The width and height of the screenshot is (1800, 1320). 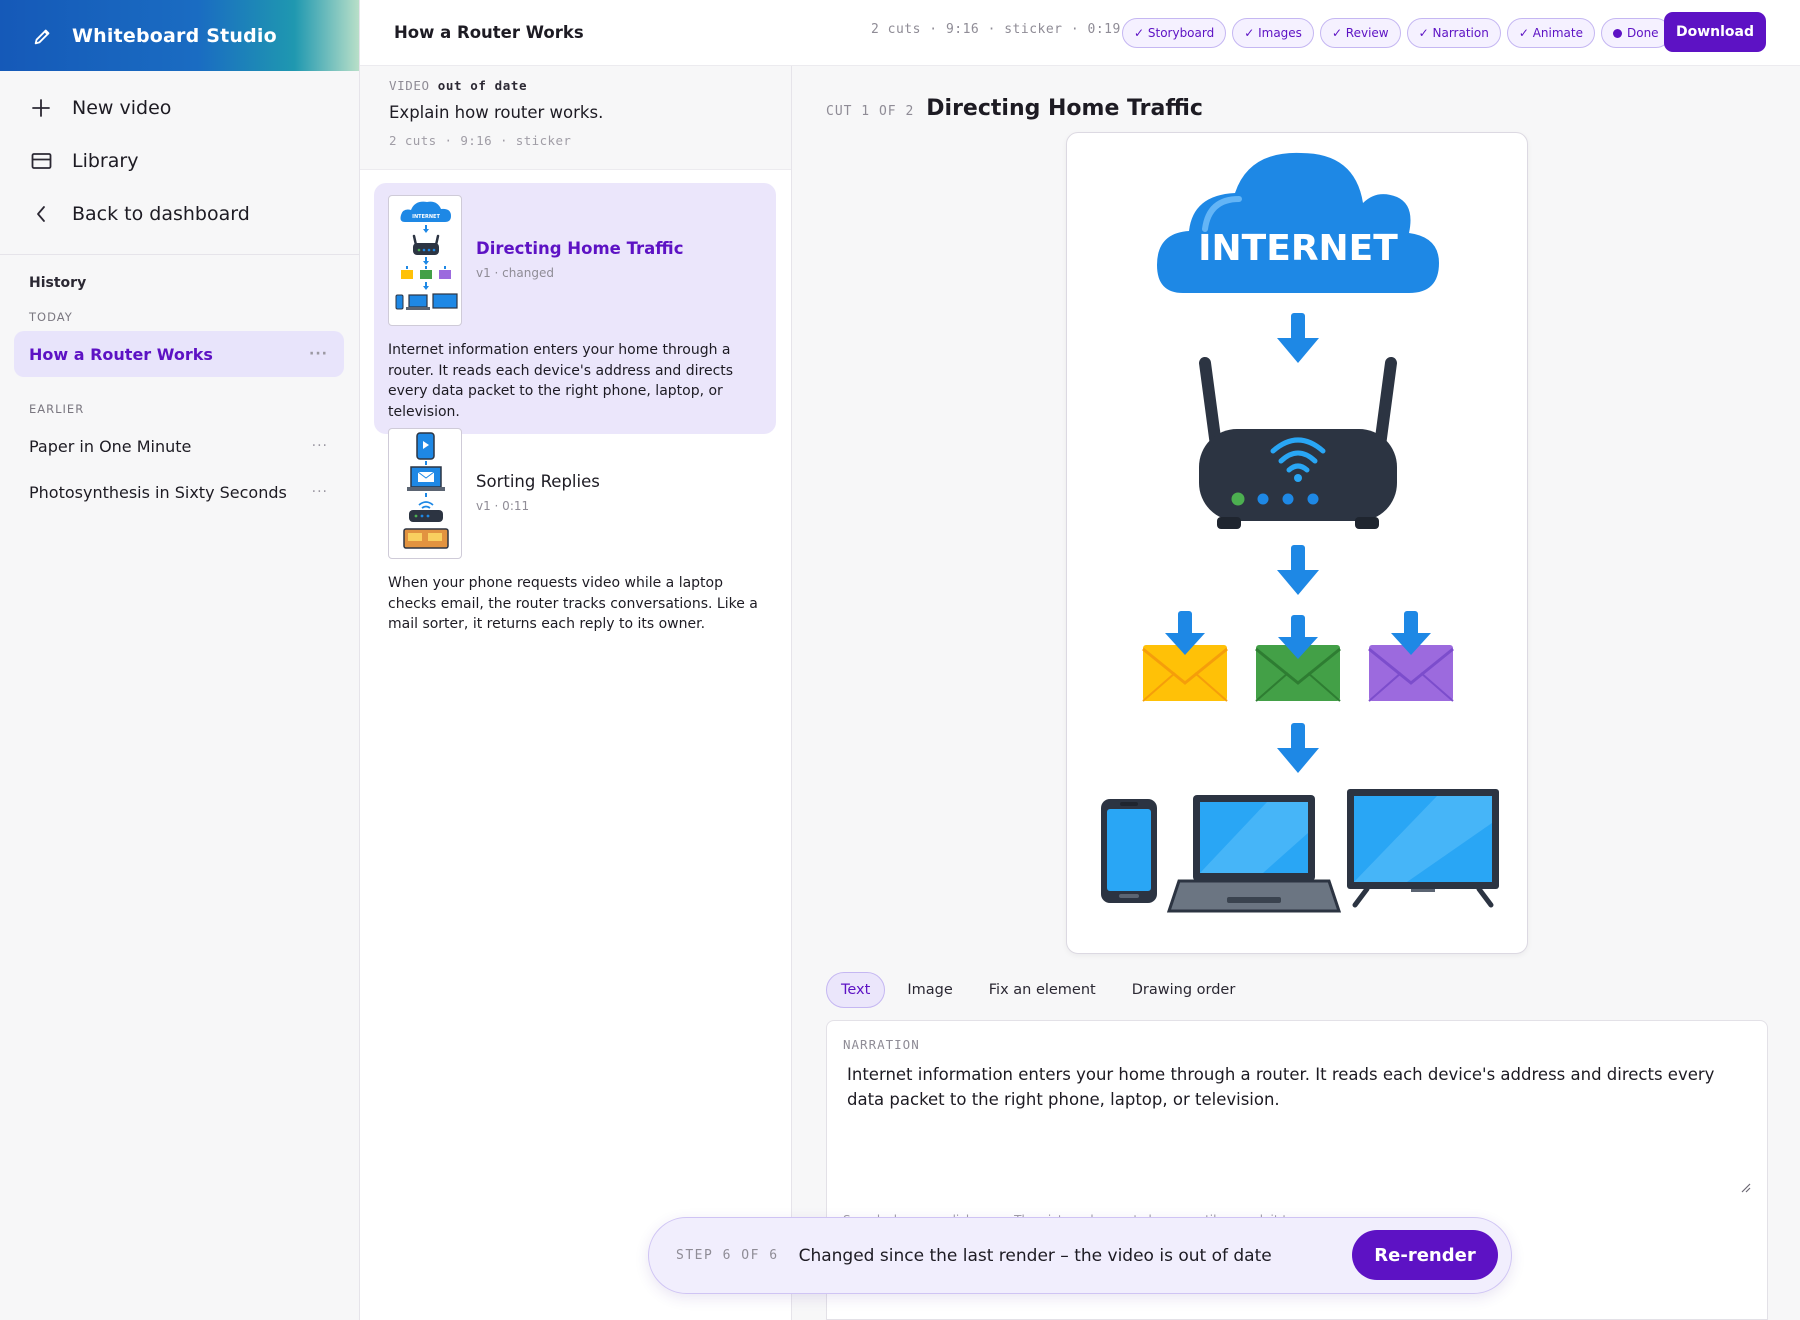 What do you see at coordinates (575, 308) in the screenshot?
I see `cut-card-1: INTERNET Directing Home Traffic v1 · cha` at bounding box center [575, 308].